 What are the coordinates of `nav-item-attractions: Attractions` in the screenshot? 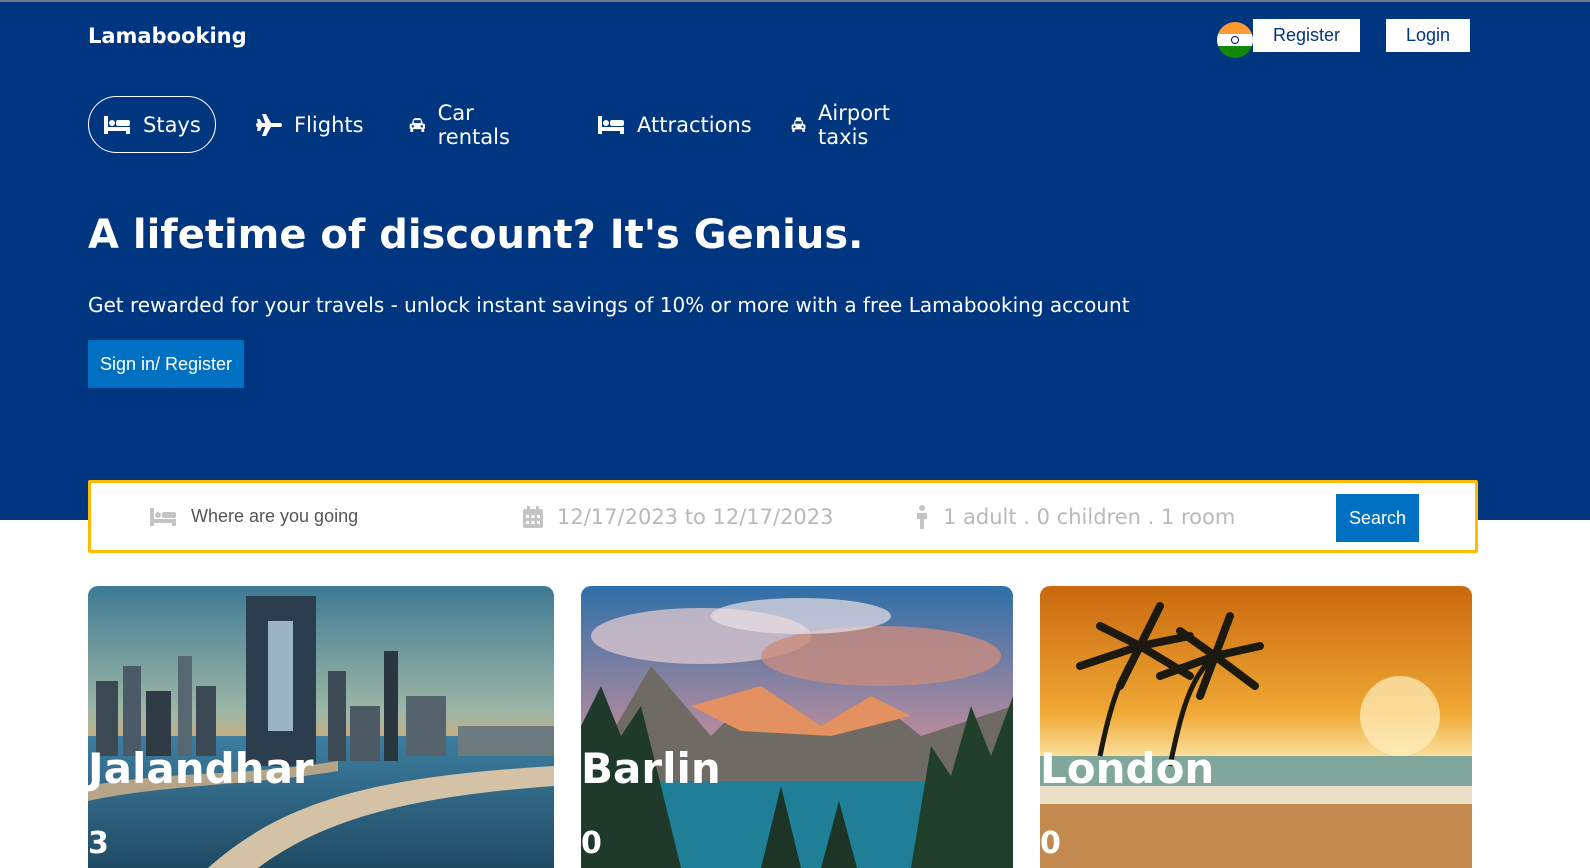 It's located at (674, 124).